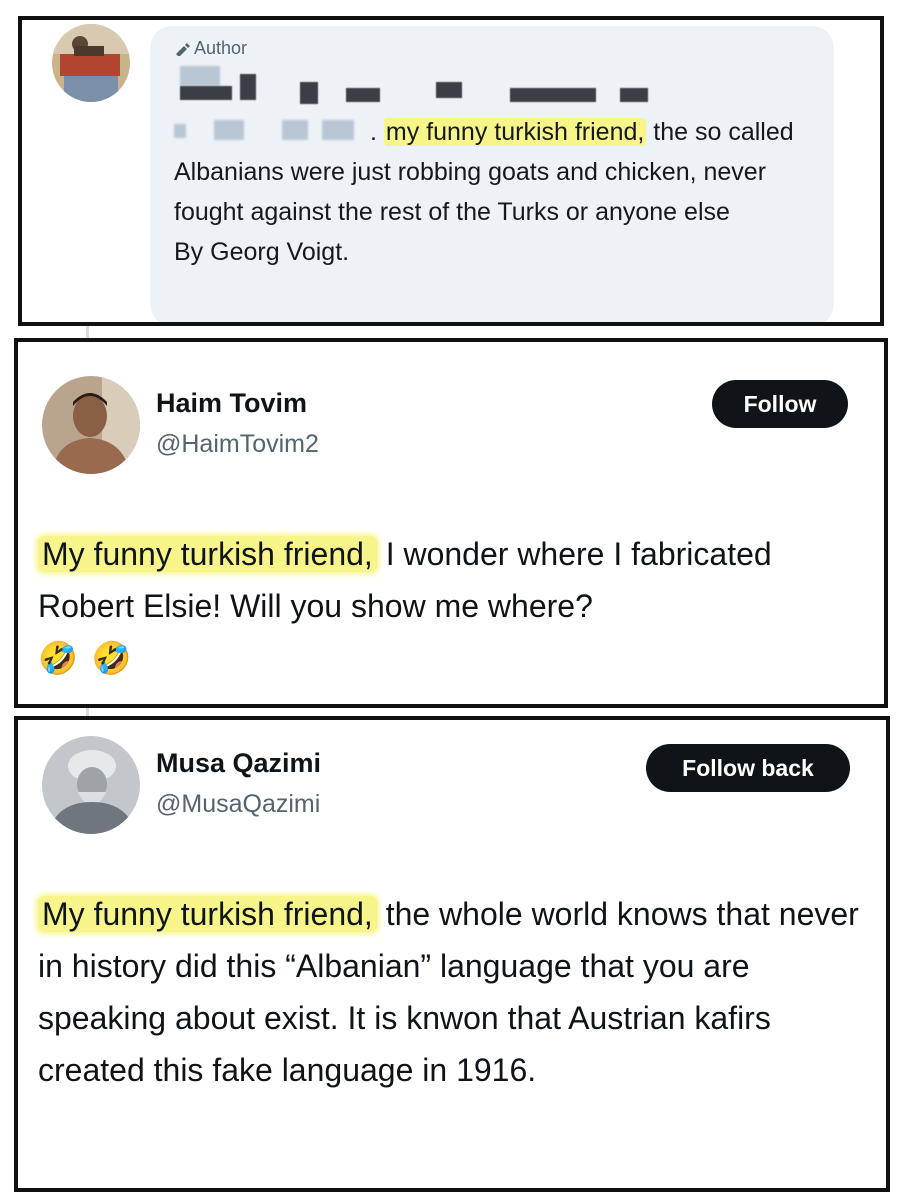 This screenshot has height=1200, width=902. What do you see at coordinates (238, 763) in the screenshot?
I see `display-name: Musa Qazimi` at bounding box center [238, 763].